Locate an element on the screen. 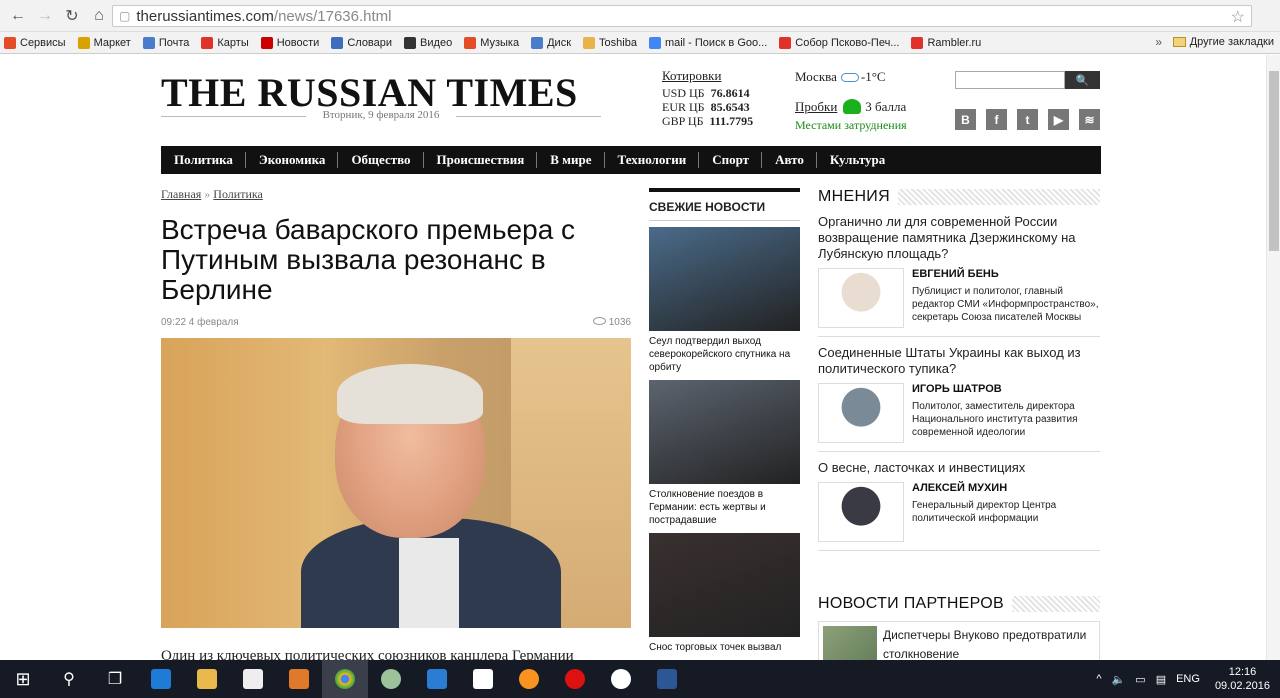  bookmark-item: Диск is located at coordinates (551, 42).